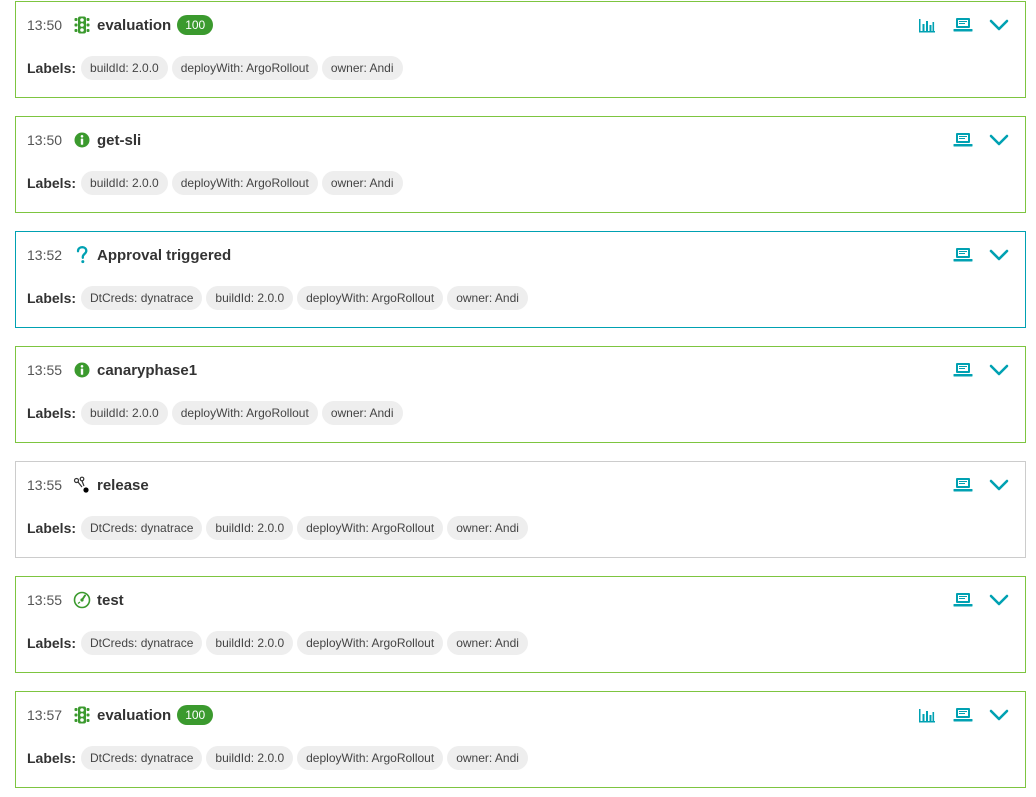  Describe the element at coordinates (123, 485) in the screenshot. I see `event-title: release` at that location.